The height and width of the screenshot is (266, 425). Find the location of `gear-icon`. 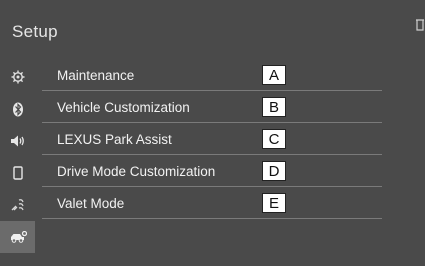

gear-icon is located at coordinates (17, 77).